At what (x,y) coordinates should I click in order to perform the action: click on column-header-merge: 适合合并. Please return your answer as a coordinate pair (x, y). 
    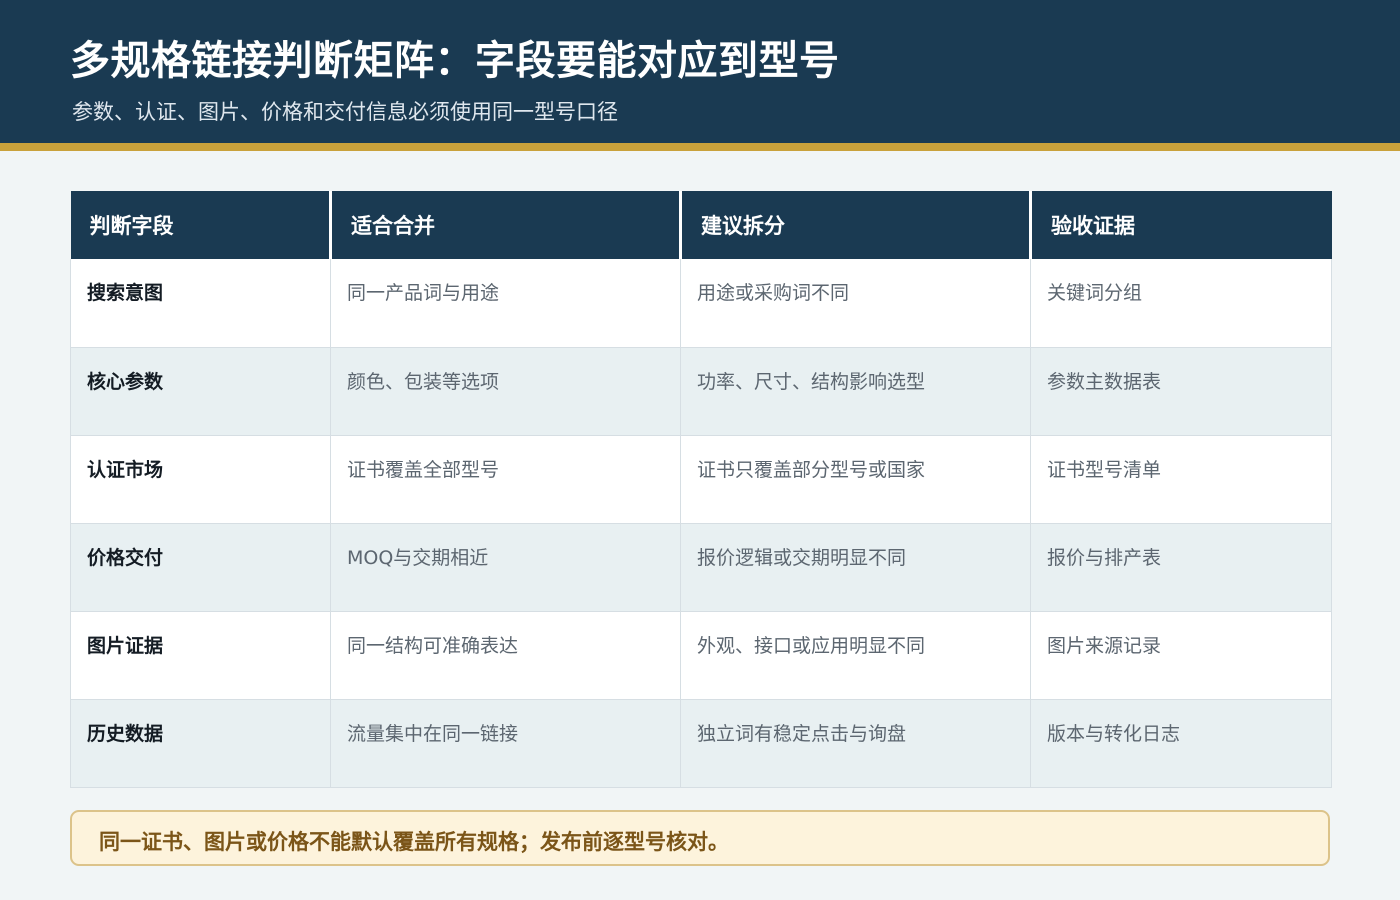
    Looking at the image, I should click on (506, 225).